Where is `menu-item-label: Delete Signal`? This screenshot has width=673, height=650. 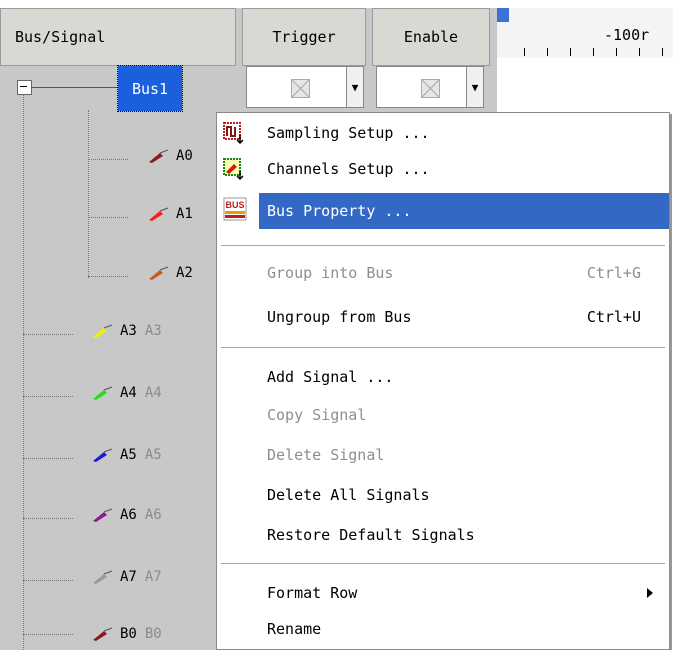
menu-item-label: Delete Signal is located at coordinates (326, 455).